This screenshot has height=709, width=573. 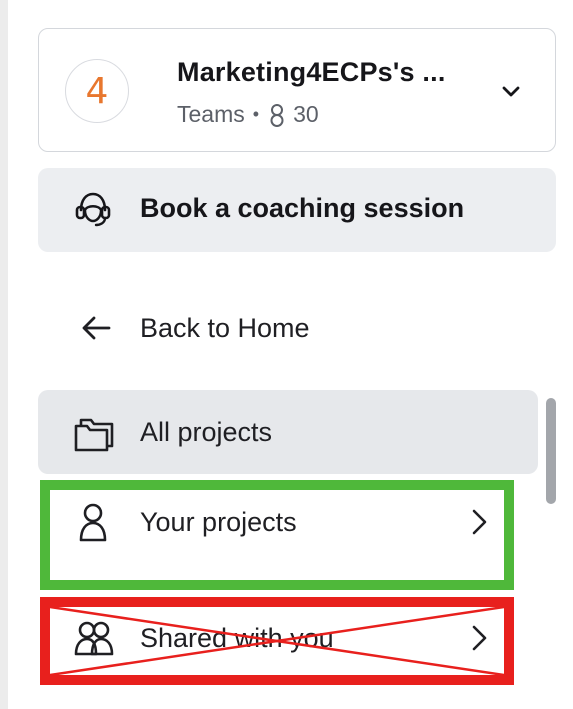 What do you see at coordinates (288, 432) in the screenshot?
I see `nav-all-projects: All projects` at bounding box center [288, 432].